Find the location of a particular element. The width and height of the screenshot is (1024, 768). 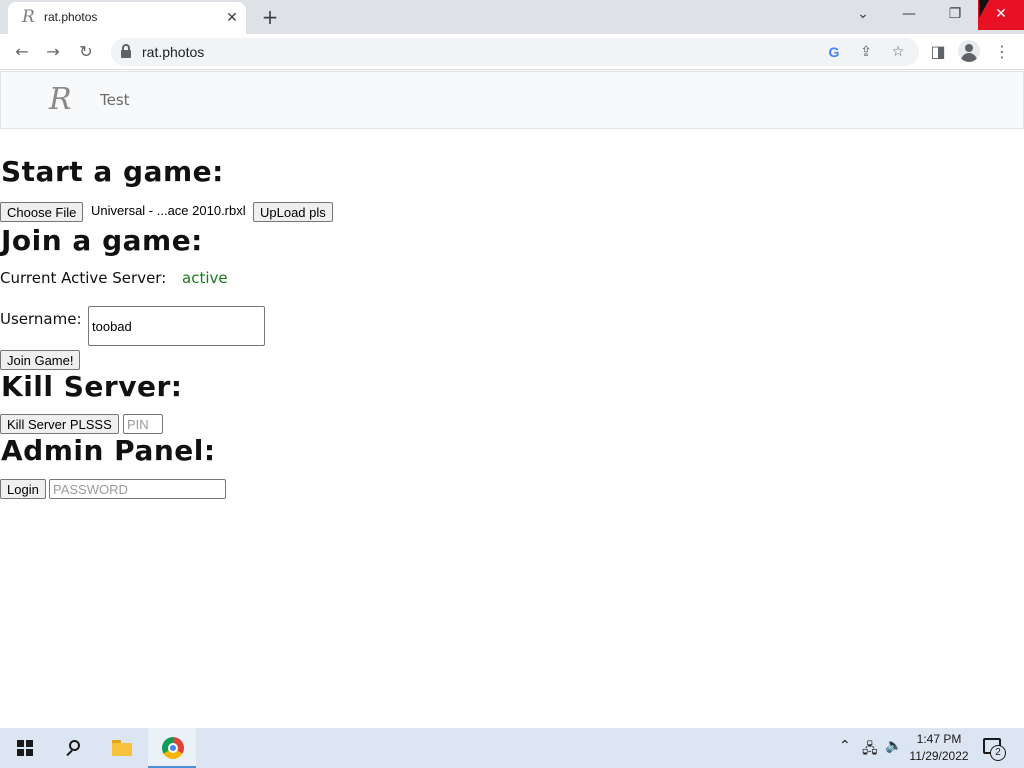

network-icon: 🖧 is located at coordinates (870, 750).